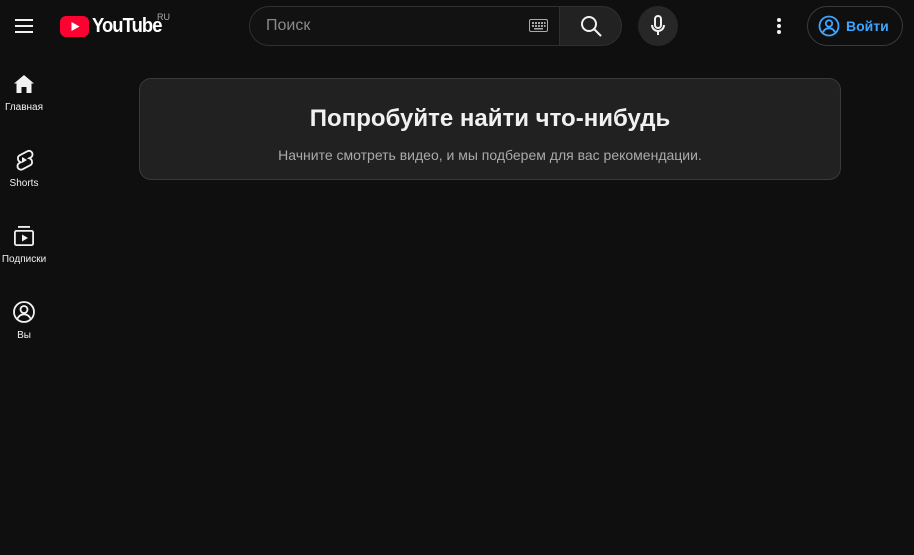 Image resolution: width=914 pixels, height=555 pixels. I want to click on masthead: YouTube RU Поиск Войти, so click(457, 26).